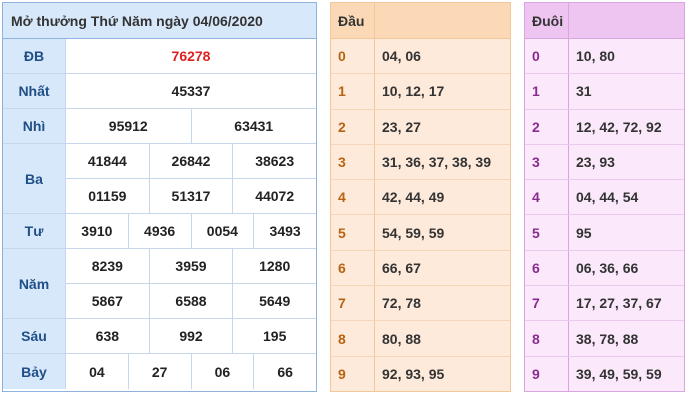  Describe the element at coordinates (547, 303) in the screenshot. I see `duoi-digit: 7` at that location.